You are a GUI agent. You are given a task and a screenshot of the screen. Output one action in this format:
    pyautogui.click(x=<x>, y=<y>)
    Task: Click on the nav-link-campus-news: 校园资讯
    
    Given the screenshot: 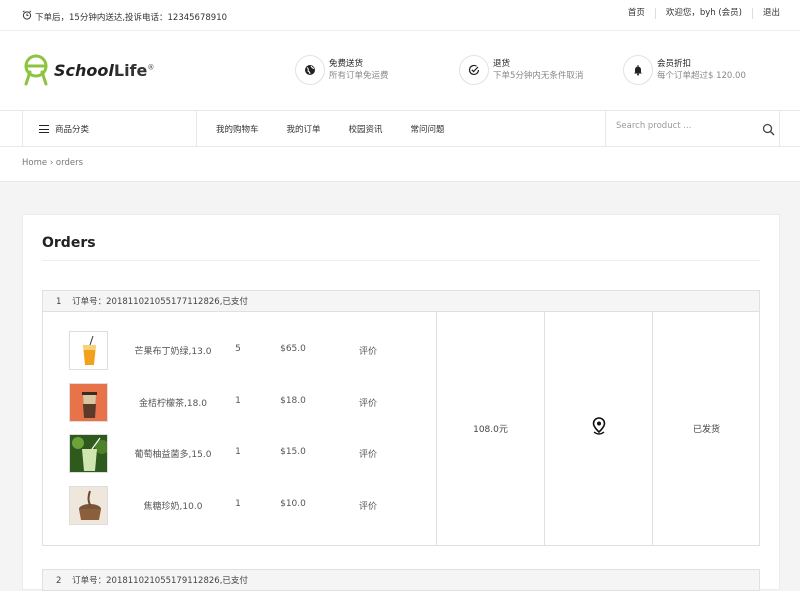 What is the action you would take?
    pyautogui.click(x=366, y=129)
    